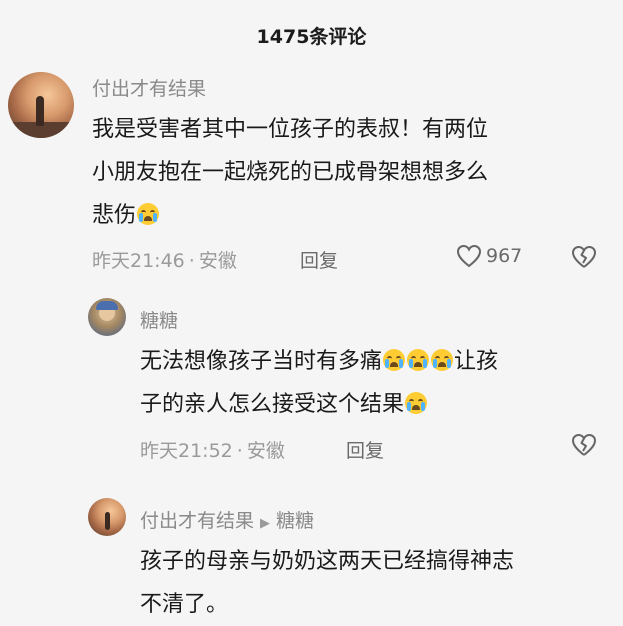 The image size is (623, 626). I want to click on comment-text: 无法想像孩子当时有多痛 让孩 子的亲人怎么接受这个结果, so click(319, 383).